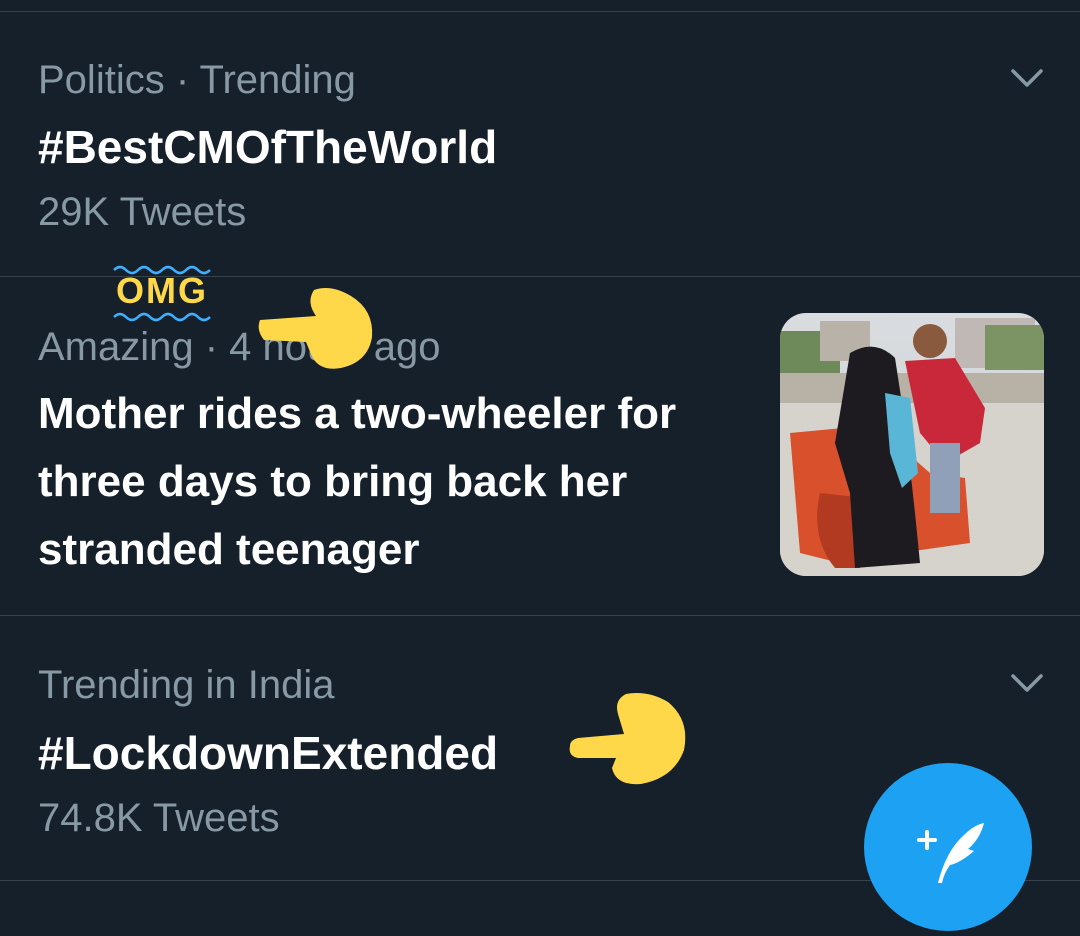  What do you see at coordinates (197, 80) in the screenshot?
I see `trend-meta: Politics · Trending` at bounding box center [197, 80].